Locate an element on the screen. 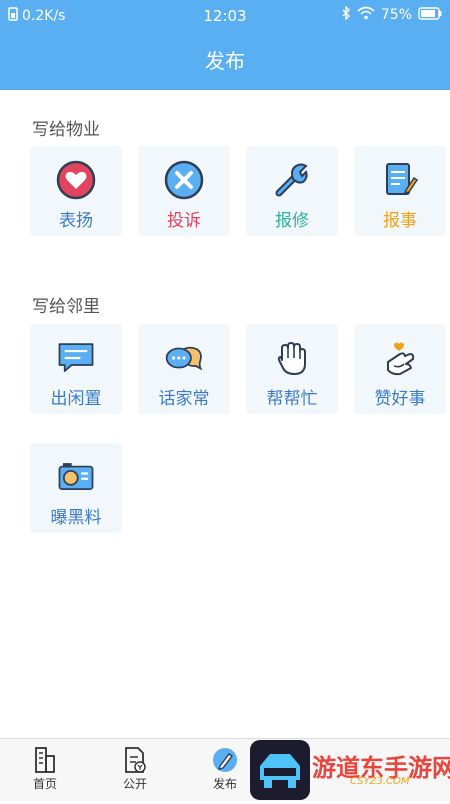 This screenshot has width=450, height=804. tile-report: 报事 is located at coordinates (400, 191).